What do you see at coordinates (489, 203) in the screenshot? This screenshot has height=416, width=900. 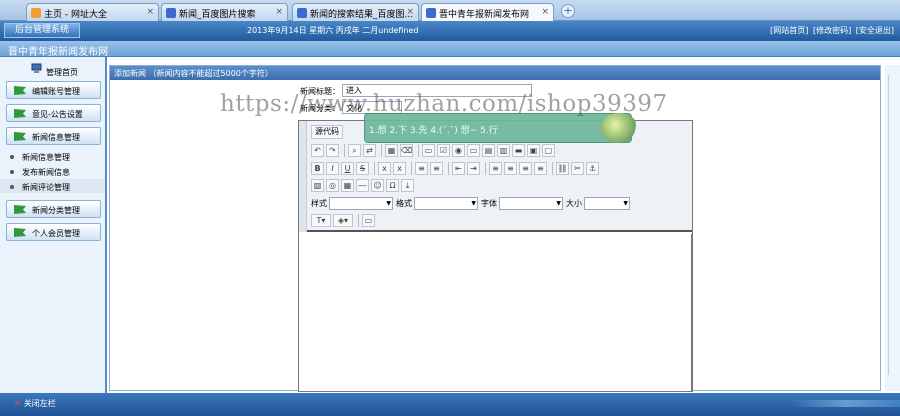 I see `font-label: 字体` at bounding box center [489, 203].